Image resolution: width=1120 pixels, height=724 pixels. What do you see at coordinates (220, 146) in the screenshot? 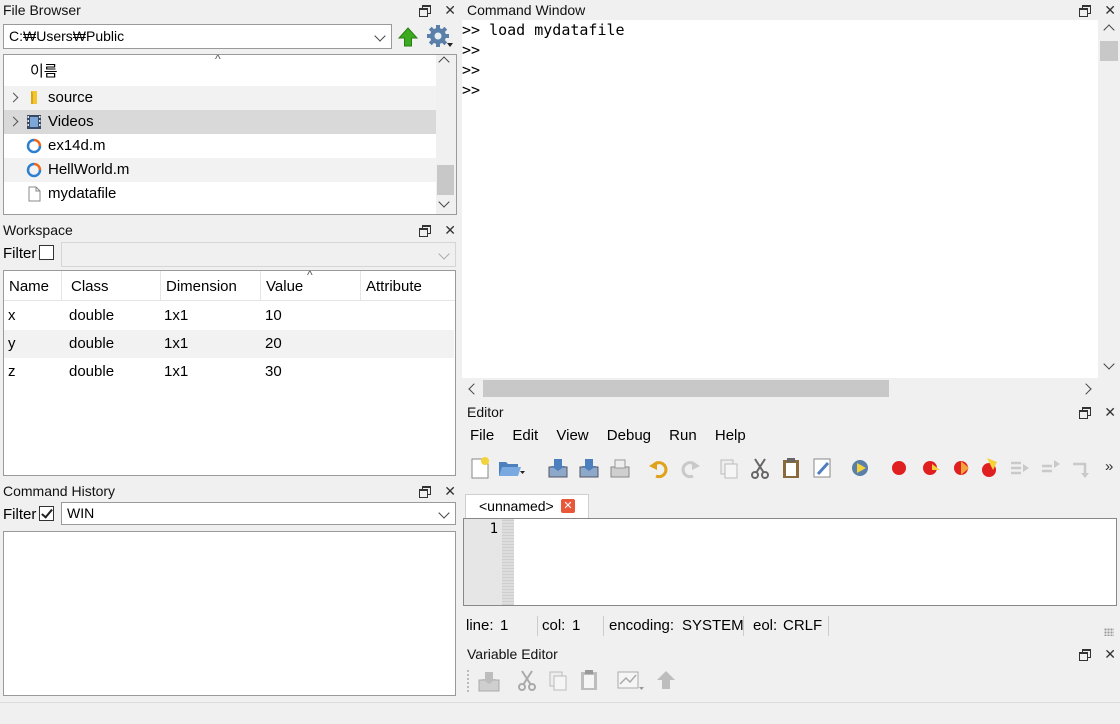
I see `file-row-ex14d: ex14d.m` at bounding box center [220, 146].